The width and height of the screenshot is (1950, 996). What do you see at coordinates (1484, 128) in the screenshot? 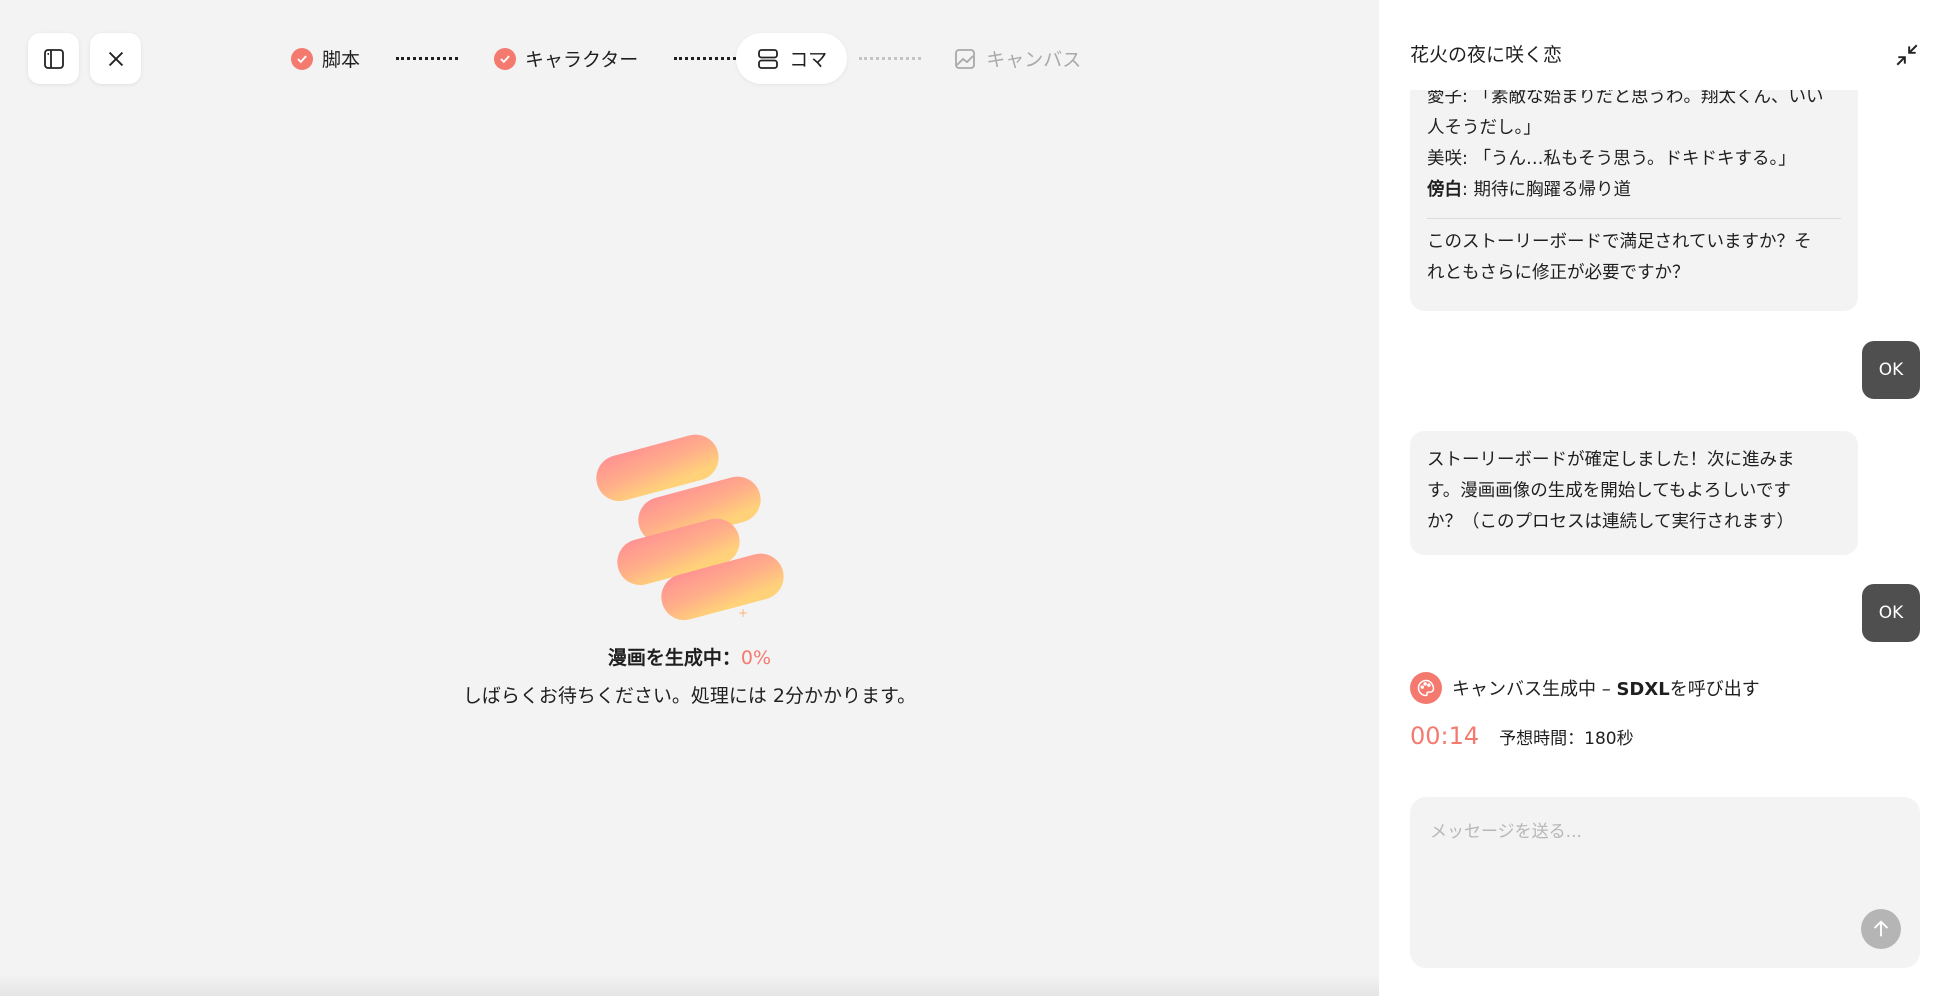
I see `message-line: 人そうだし。」` at bounding box center [1484, 128].